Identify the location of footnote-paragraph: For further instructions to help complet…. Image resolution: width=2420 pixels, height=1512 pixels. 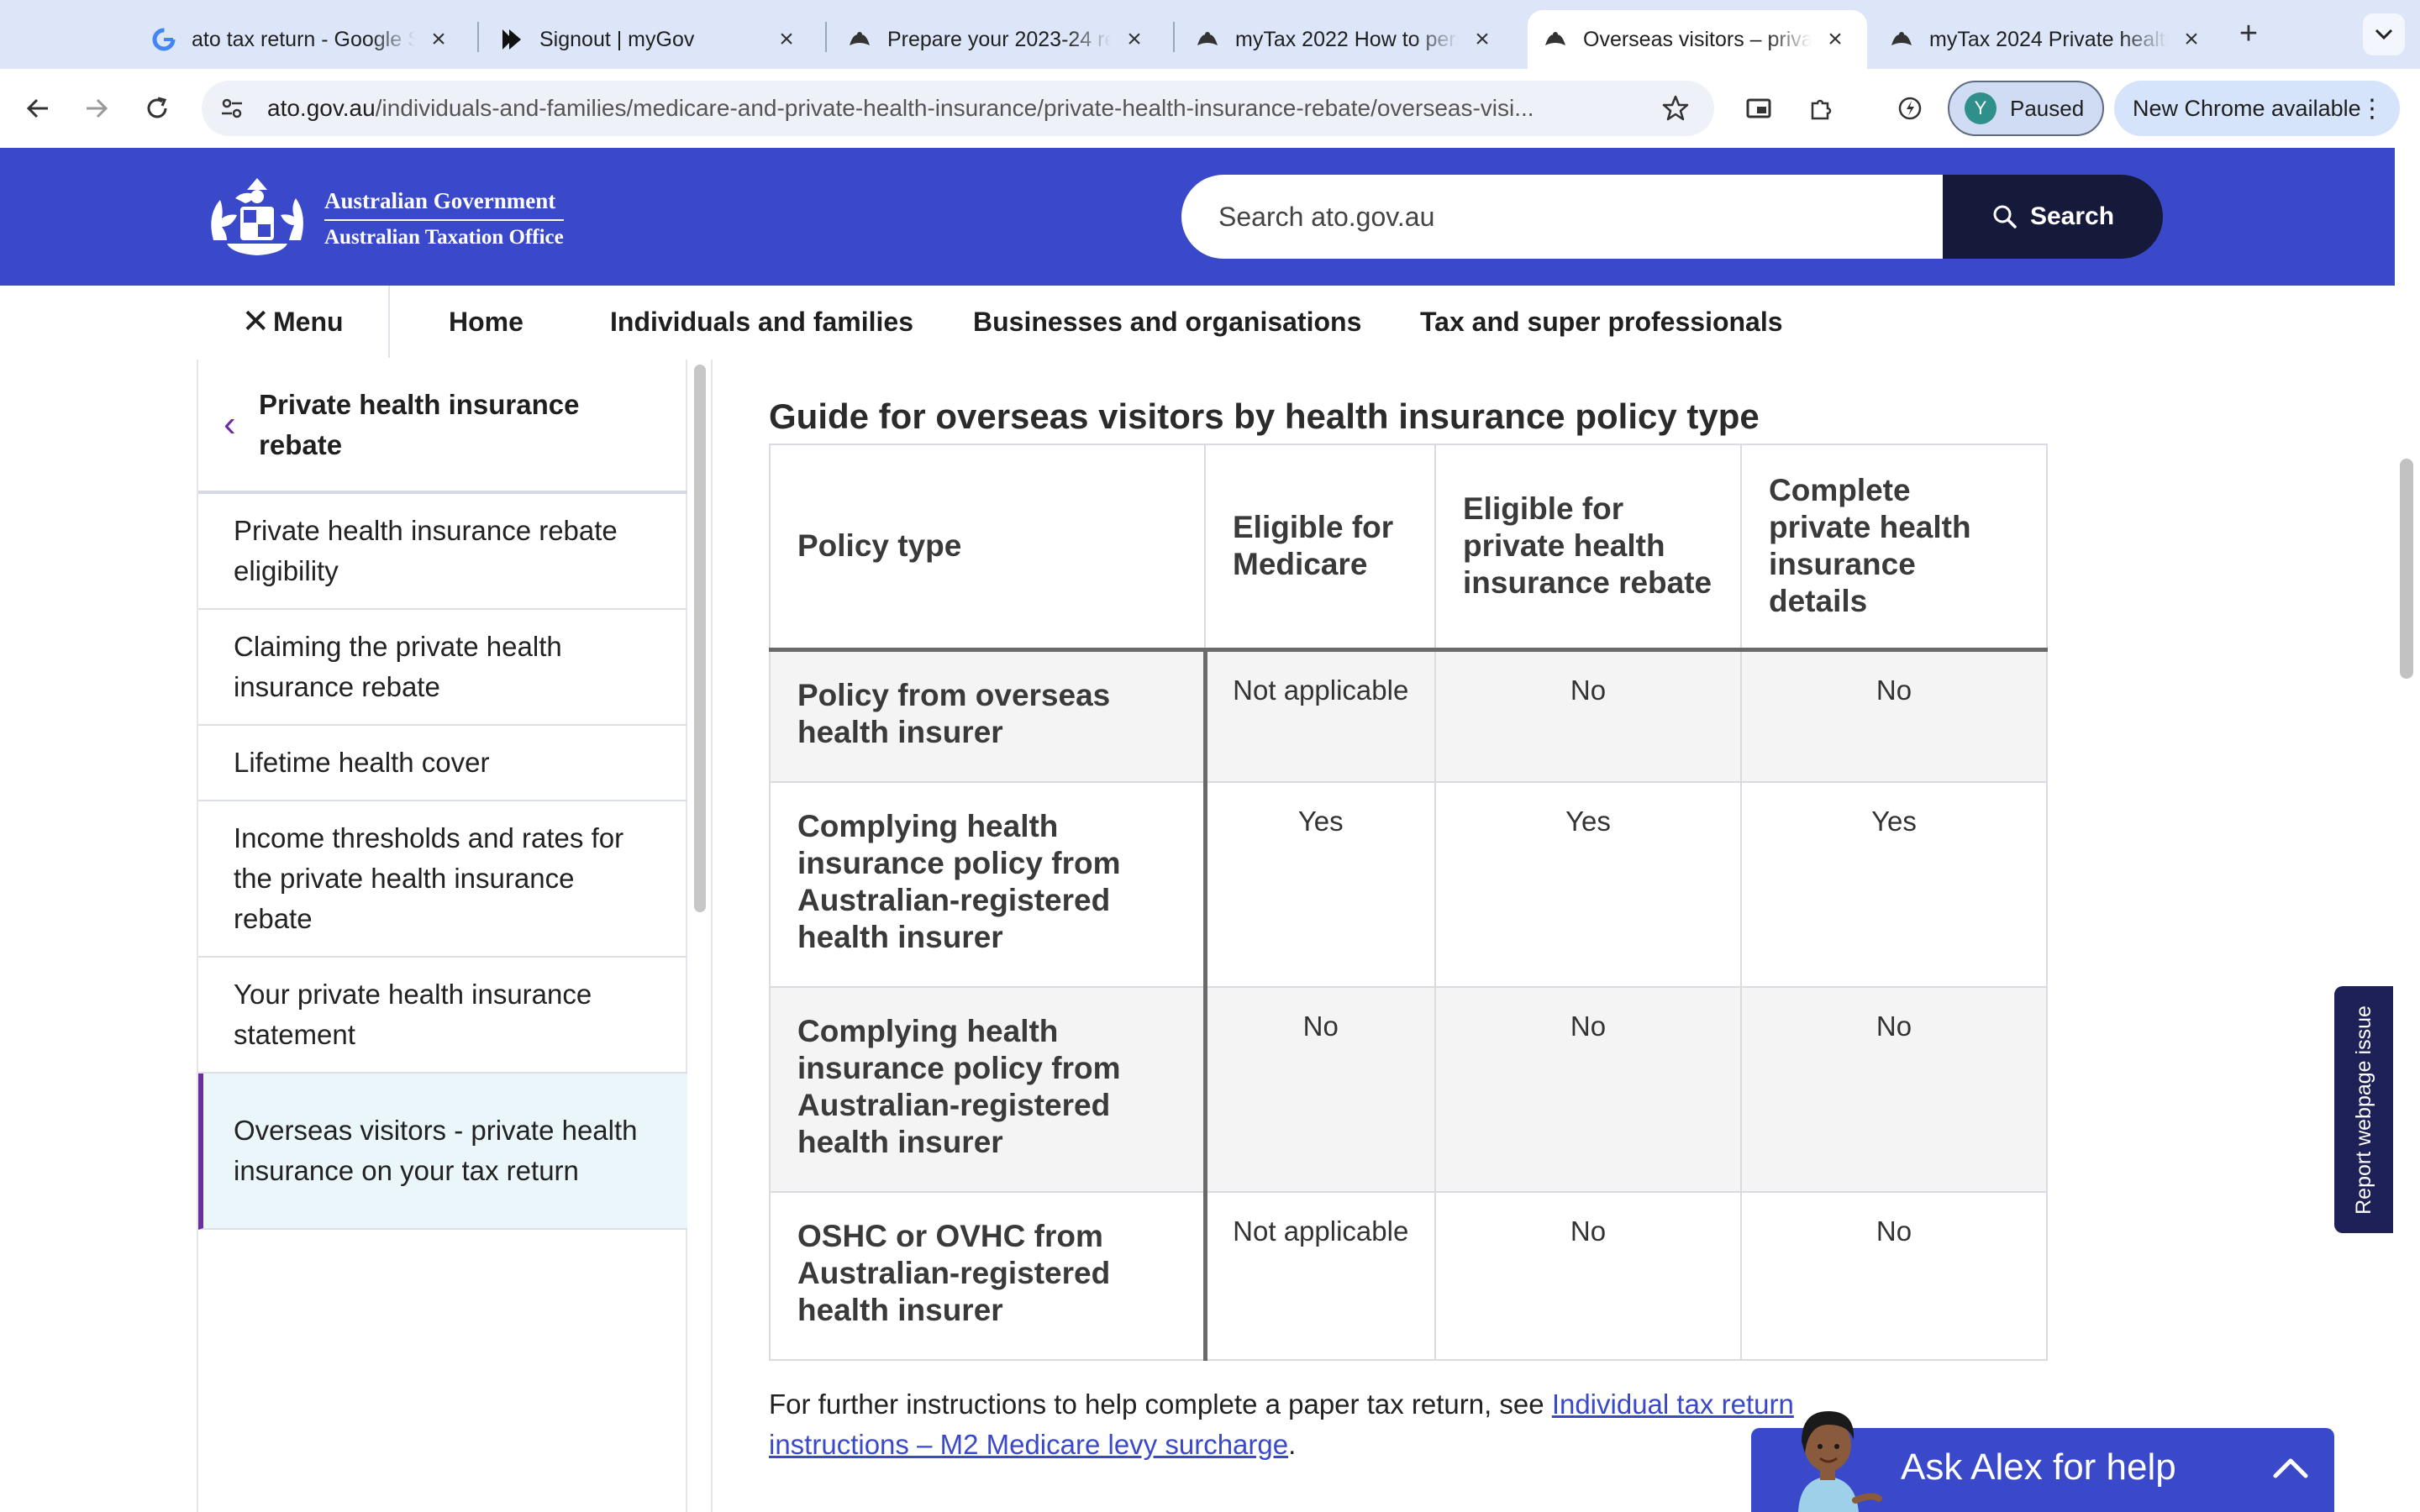
(1315, 1424).